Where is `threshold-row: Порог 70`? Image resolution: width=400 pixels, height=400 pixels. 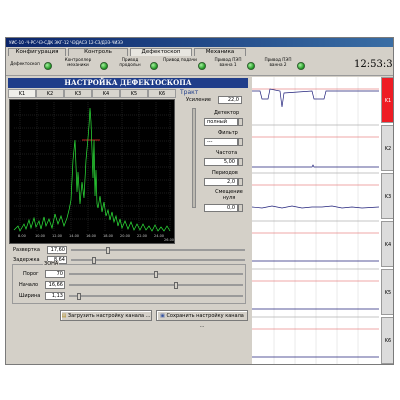 threshold-row: Порог 70 is located at coordinates (129, 274).